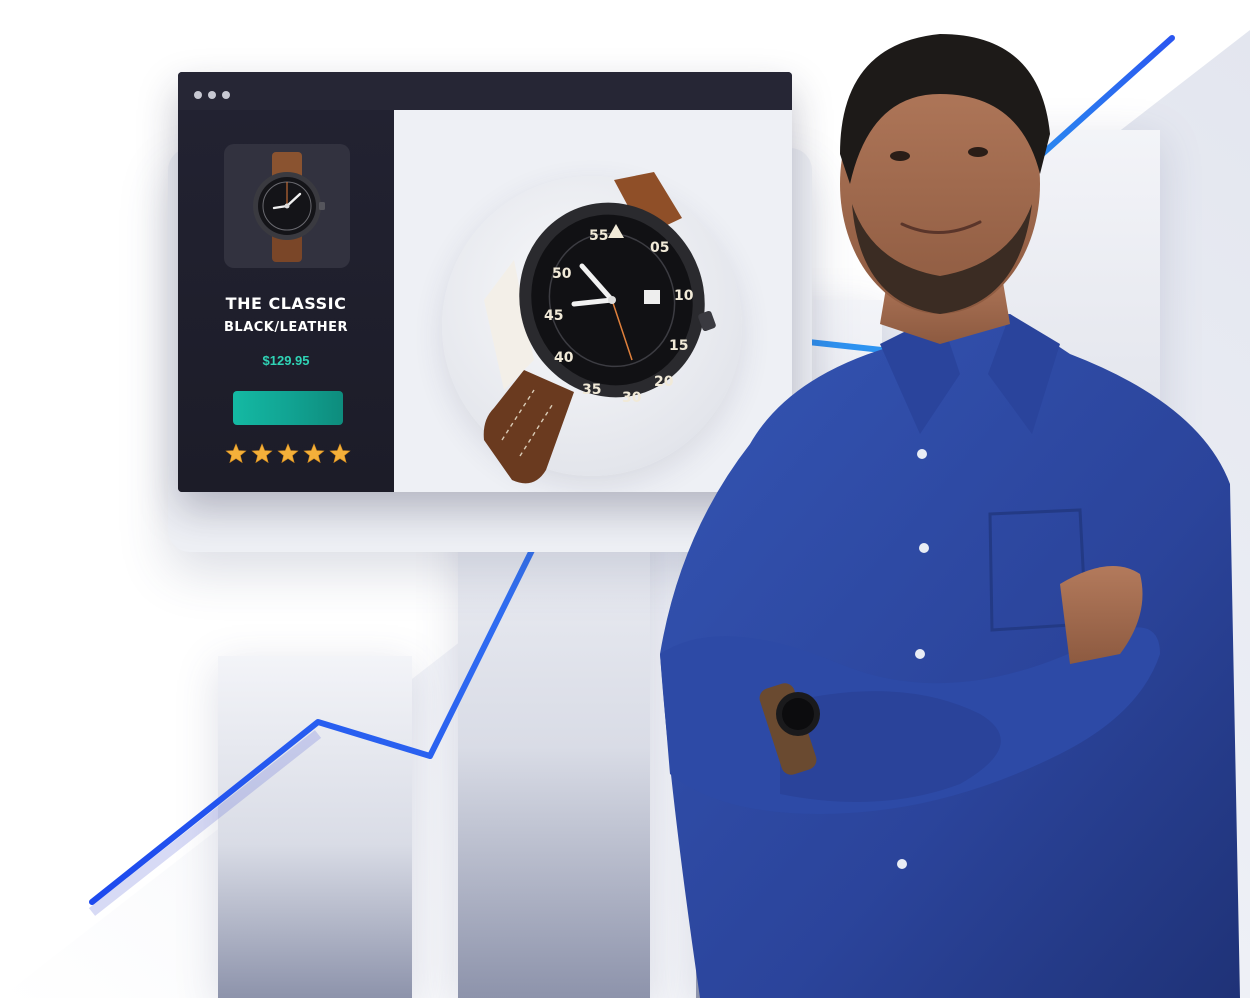 The height and width of the screenshot is (998, 1250). What do you see at coordinates (553, 316) in the screenshot?
I see `svg-text: 45` at bounding box center [553, 316].